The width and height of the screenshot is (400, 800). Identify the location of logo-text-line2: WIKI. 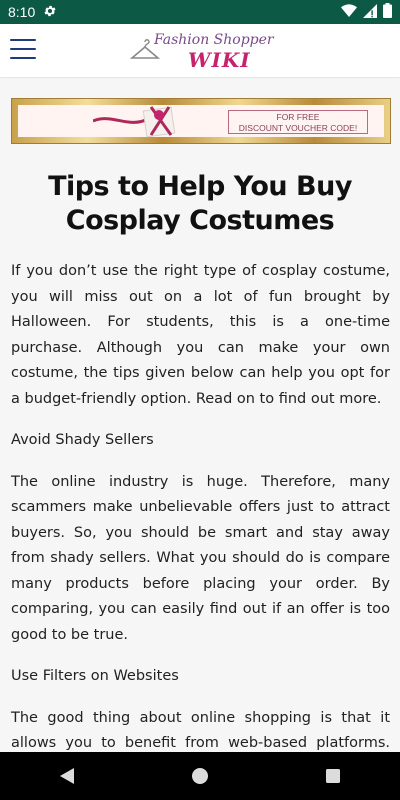
(219, 60).